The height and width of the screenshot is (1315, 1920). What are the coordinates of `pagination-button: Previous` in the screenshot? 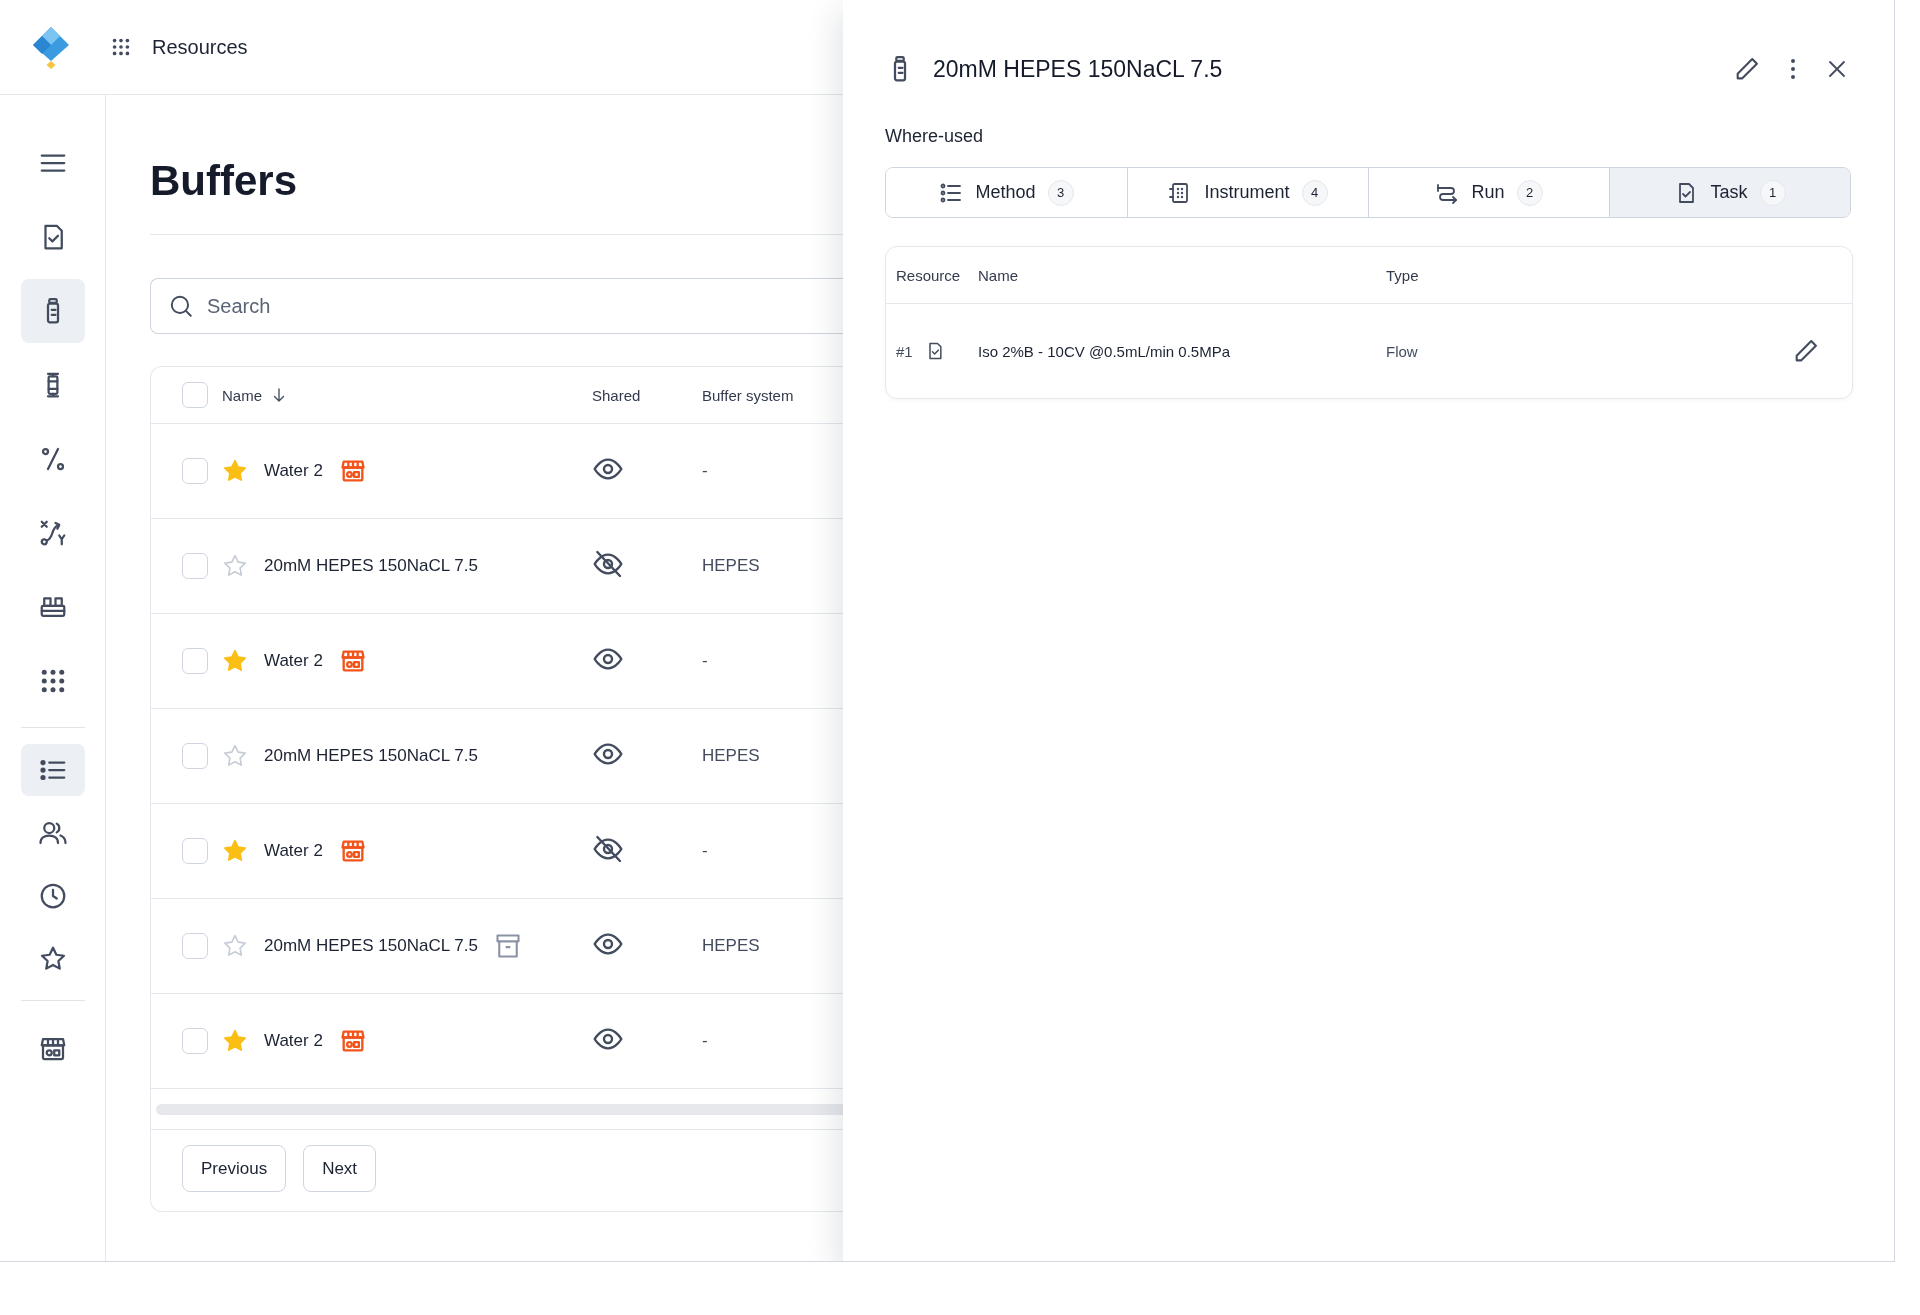 It's located at (234, 1168).